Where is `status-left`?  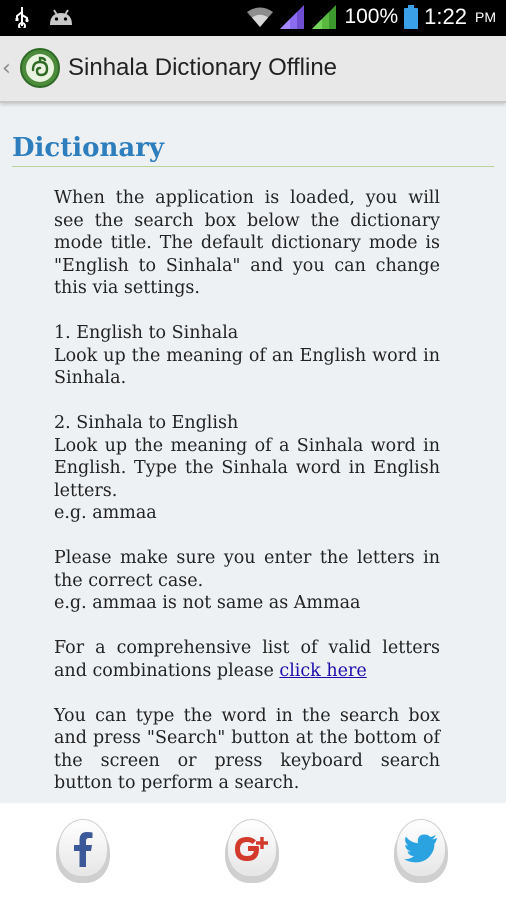 status-left is located at coordinates (44, 17).